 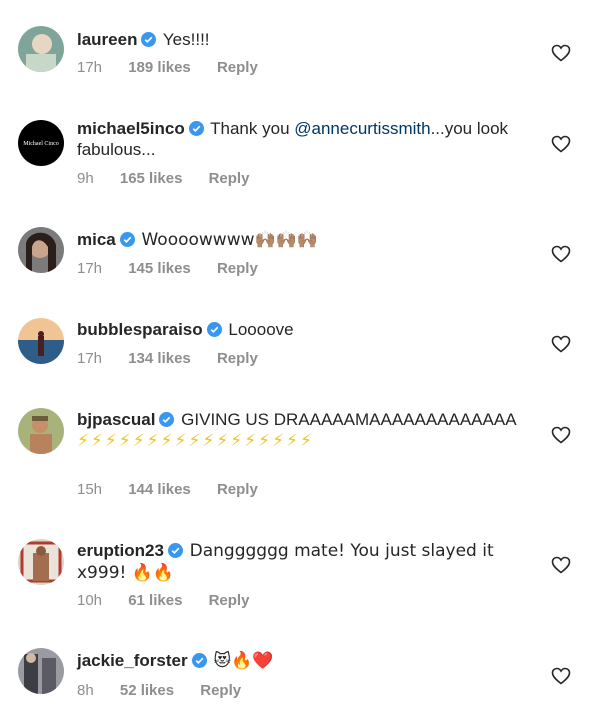 I want to click on comment-time: 9h, so click(x=85, y=178).